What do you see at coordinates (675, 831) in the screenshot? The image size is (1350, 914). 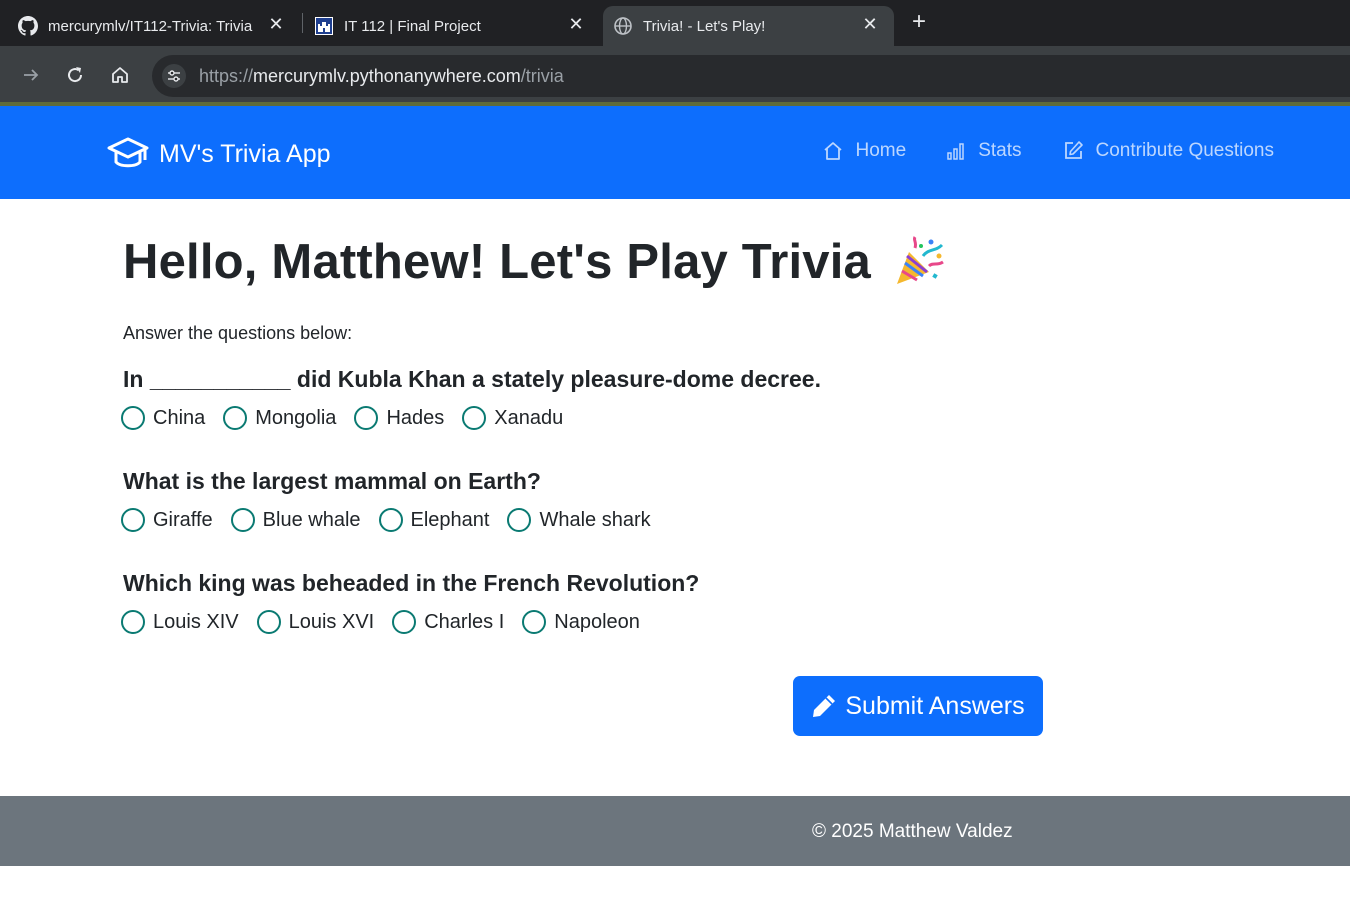 I see `page-footer: © 2025 Matthew Valdez` at bounding box center [675, 831].